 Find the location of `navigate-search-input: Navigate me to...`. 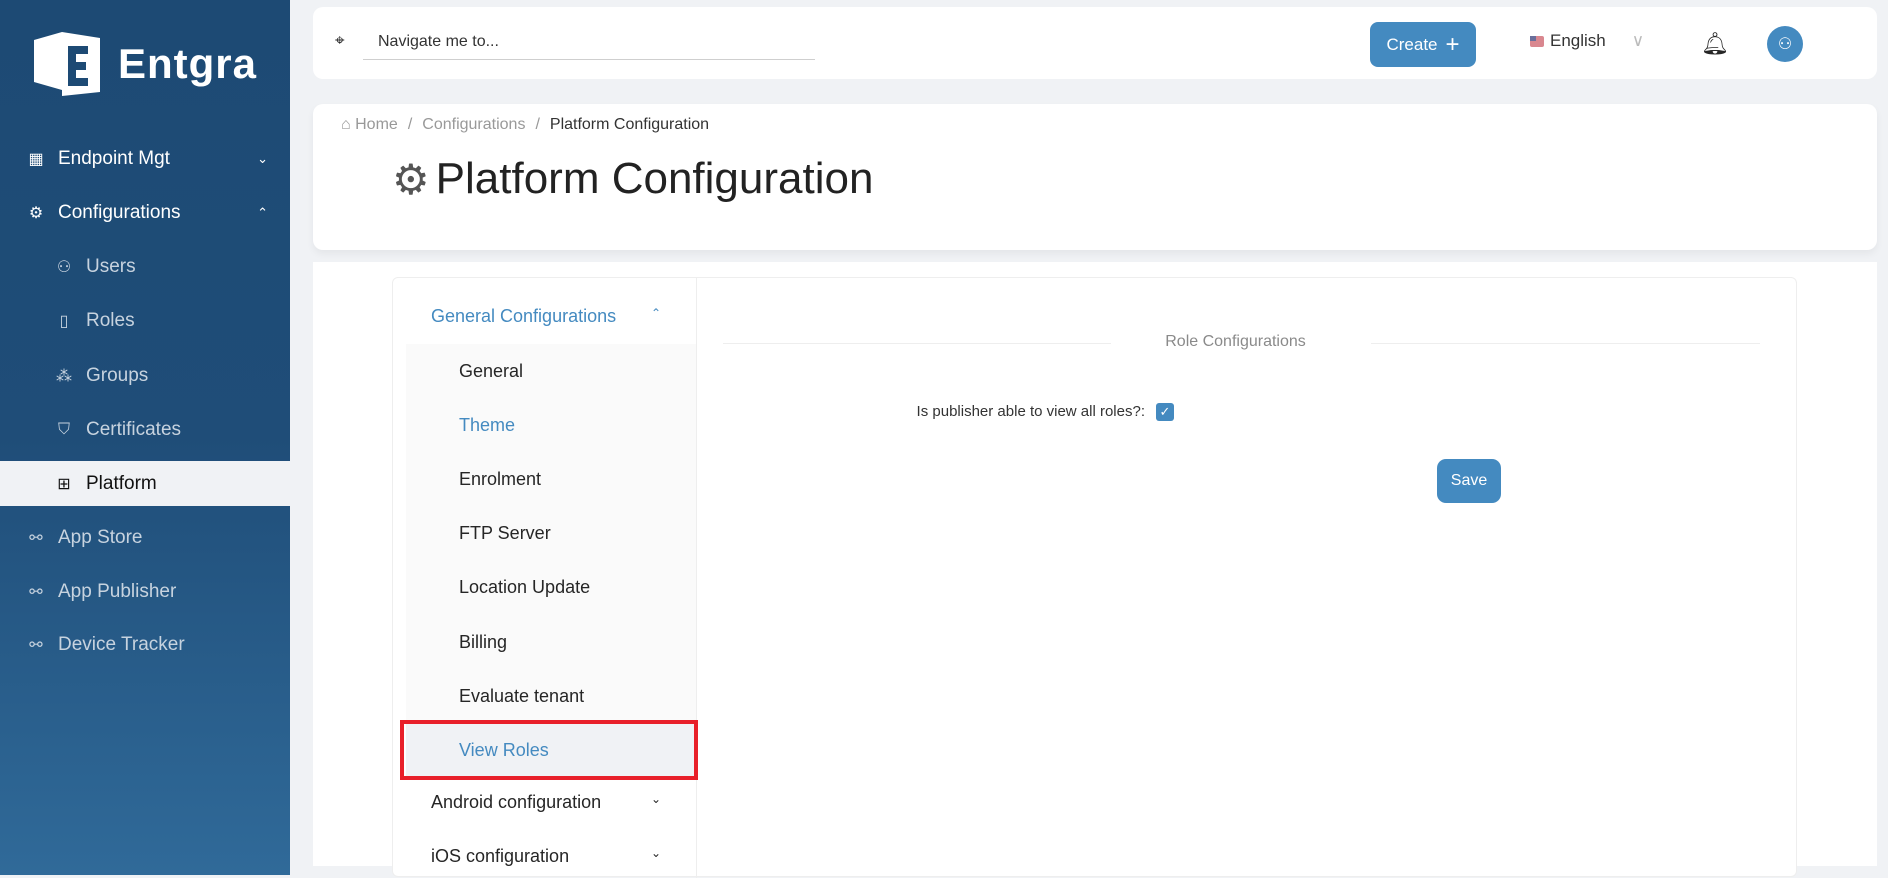

navigate-search-input: Navigate me to... is located at coordinates (589, 42).